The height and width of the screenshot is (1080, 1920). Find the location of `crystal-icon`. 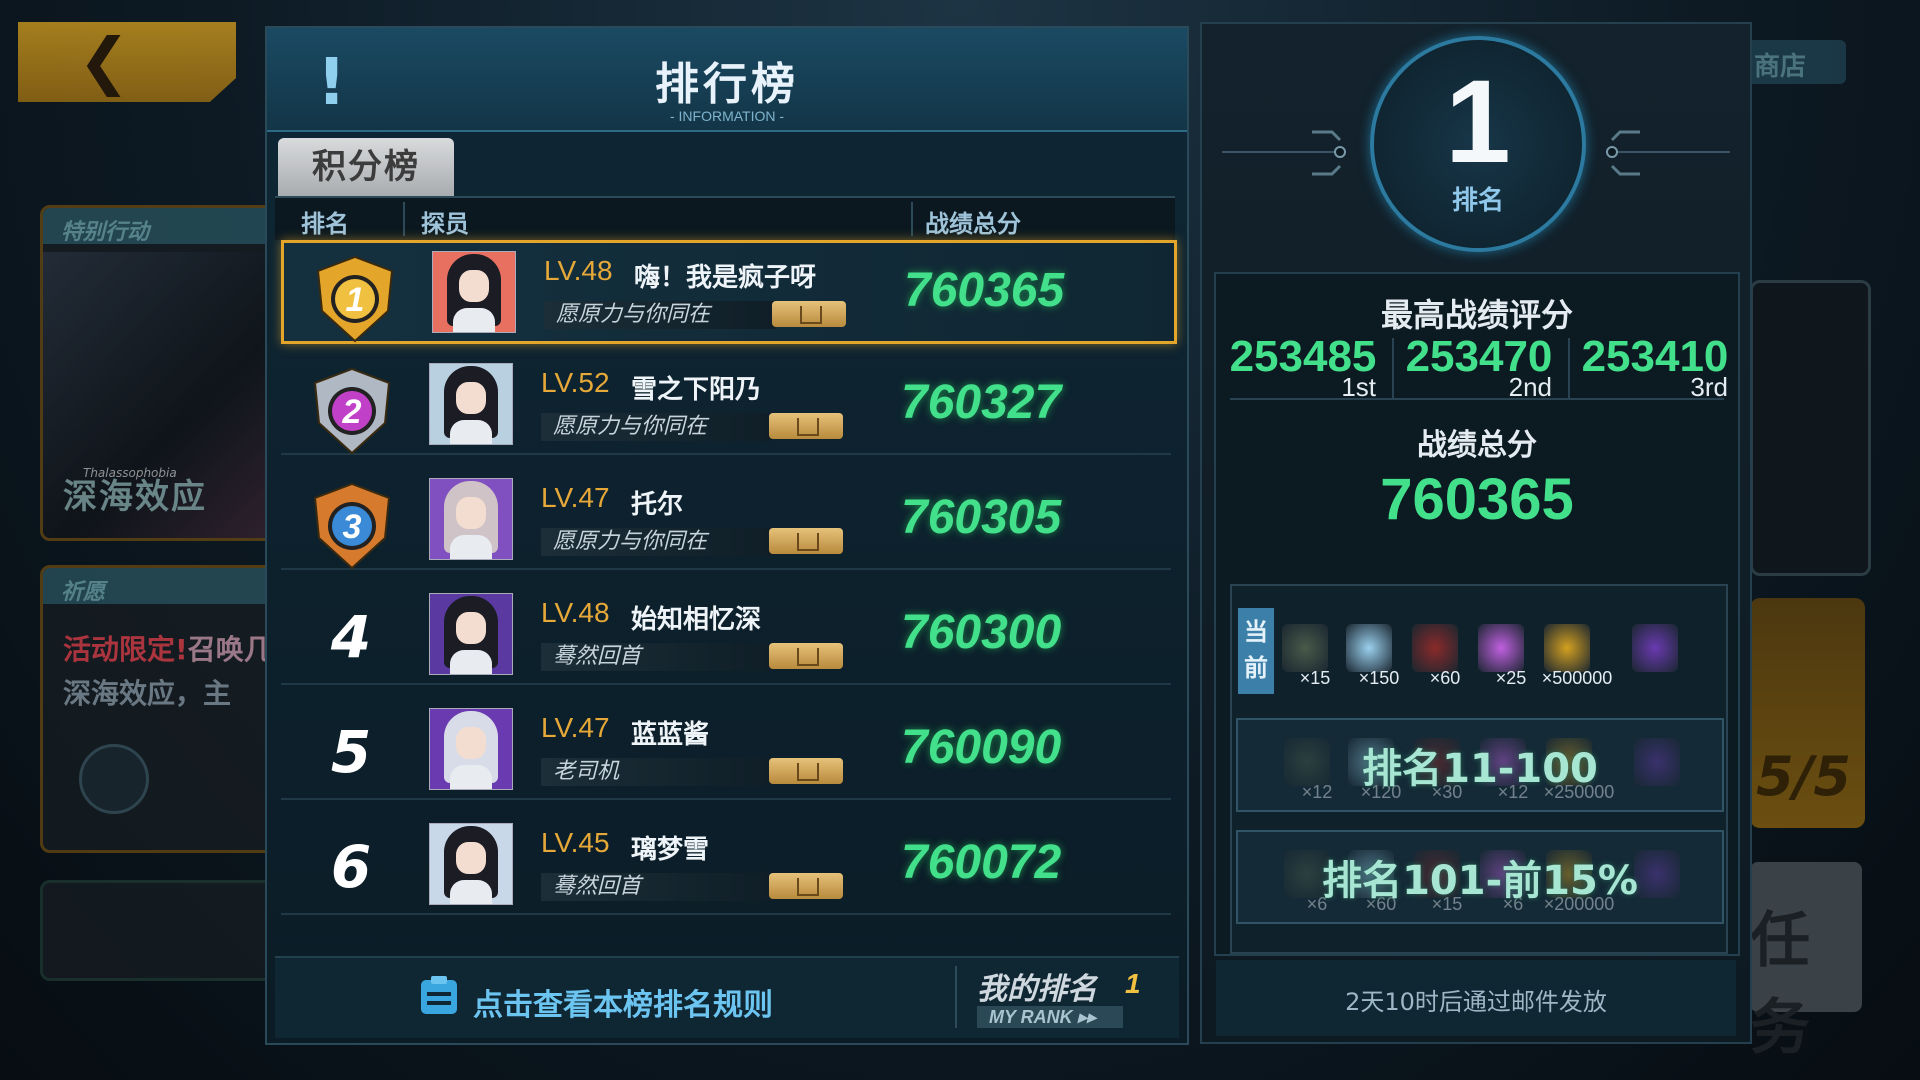

crystal-icon is located at coordinates (1369, 648).